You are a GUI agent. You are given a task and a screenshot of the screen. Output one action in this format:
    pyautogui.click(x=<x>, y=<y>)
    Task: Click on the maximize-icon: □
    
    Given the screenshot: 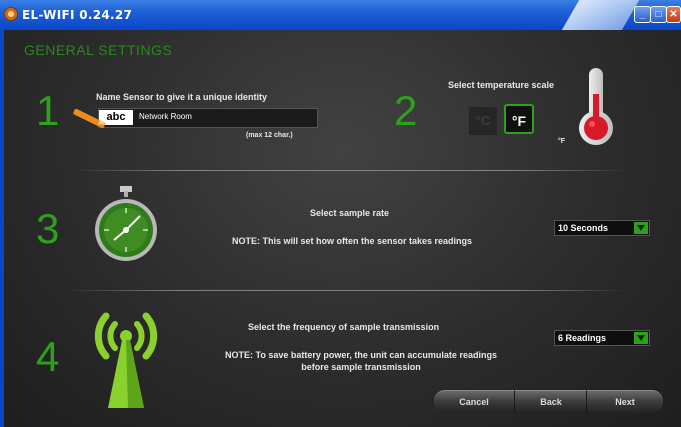 What is the action you would take?
    pyautogui.click(x=658, y=14)
    